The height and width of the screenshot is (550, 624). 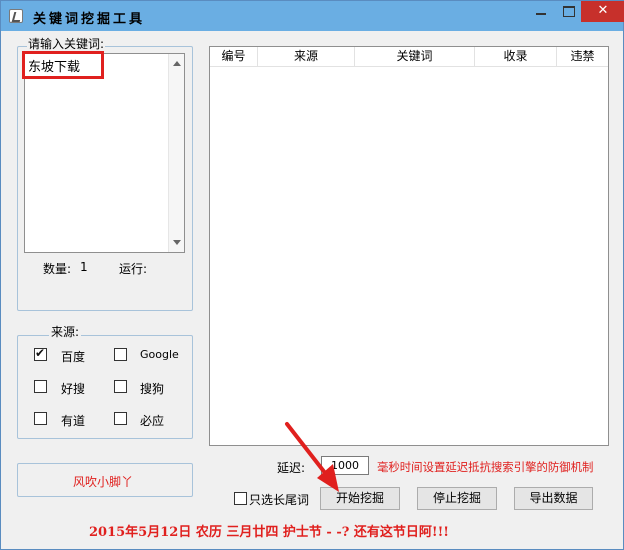 I want to click on keyword-textarea: 东坡下载, so click(x=104, y=153).